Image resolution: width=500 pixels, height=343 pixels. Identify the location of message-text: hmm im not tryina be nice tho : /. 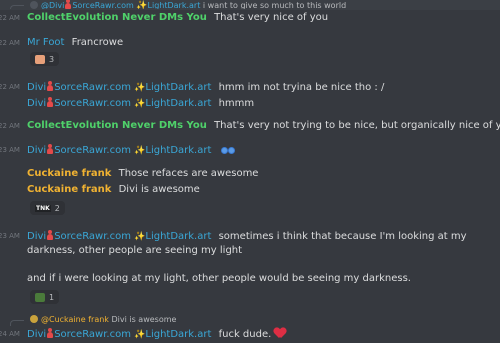
(301, 87).